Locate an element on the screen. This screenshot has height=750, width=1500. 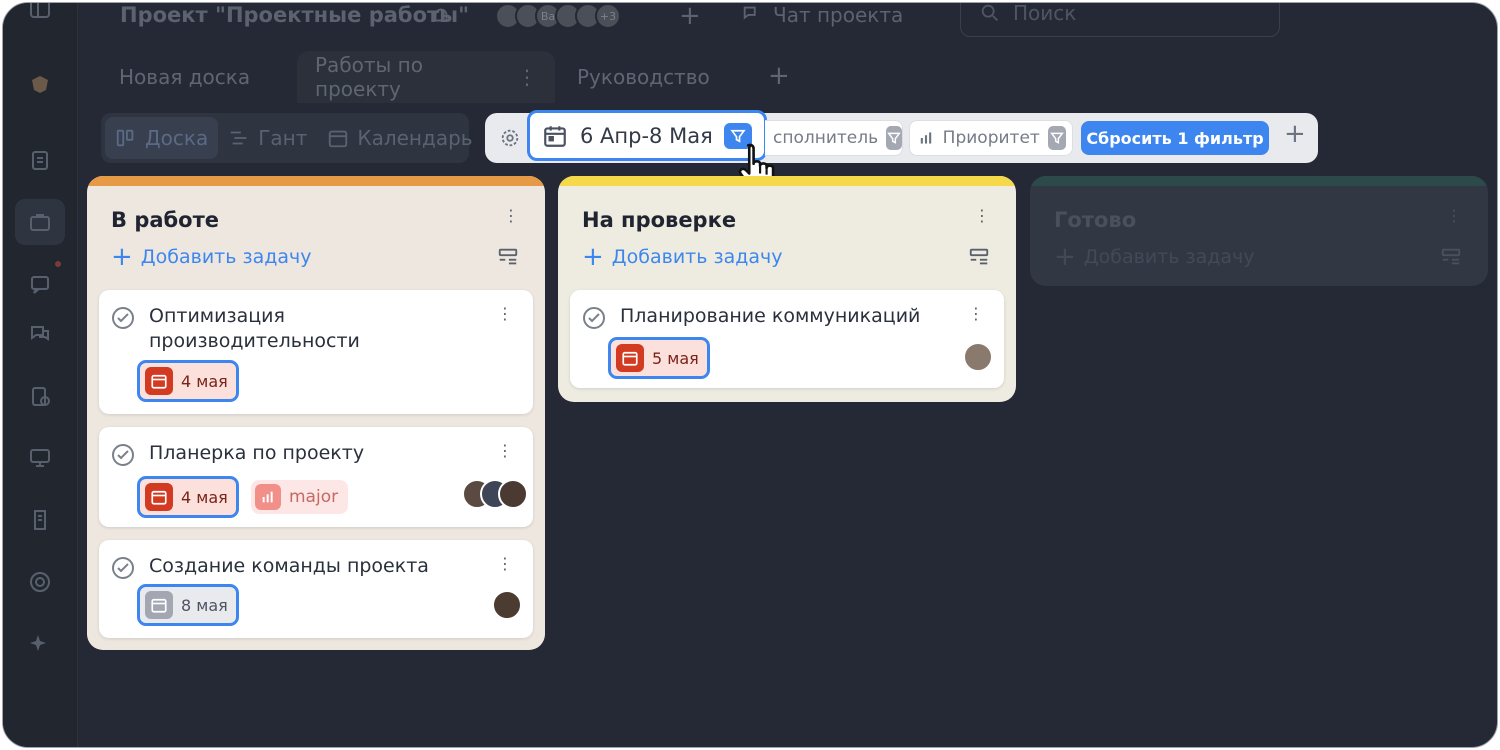
priority-filter: Приоритет is located at coordinates (991, 138).